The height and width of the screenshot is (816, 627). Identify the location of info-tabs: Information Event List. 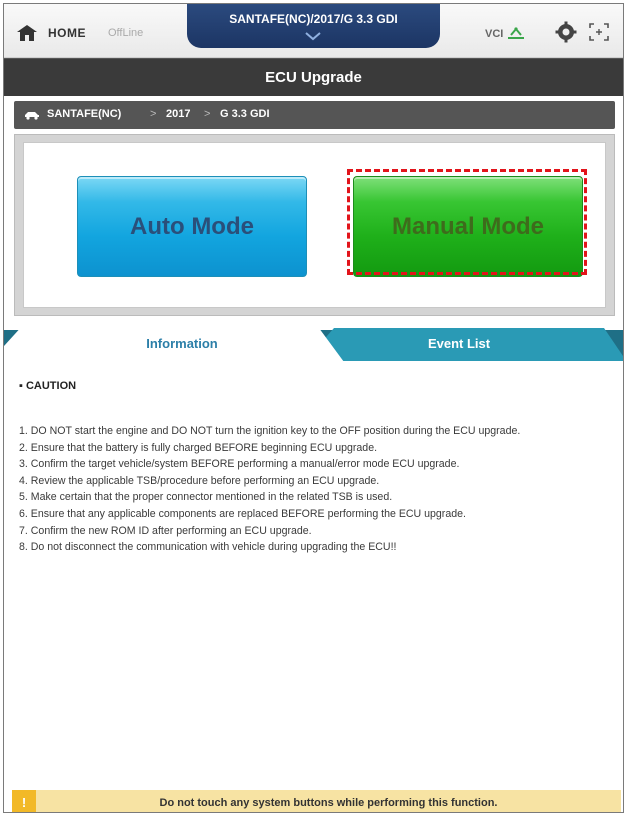
(313, 343).